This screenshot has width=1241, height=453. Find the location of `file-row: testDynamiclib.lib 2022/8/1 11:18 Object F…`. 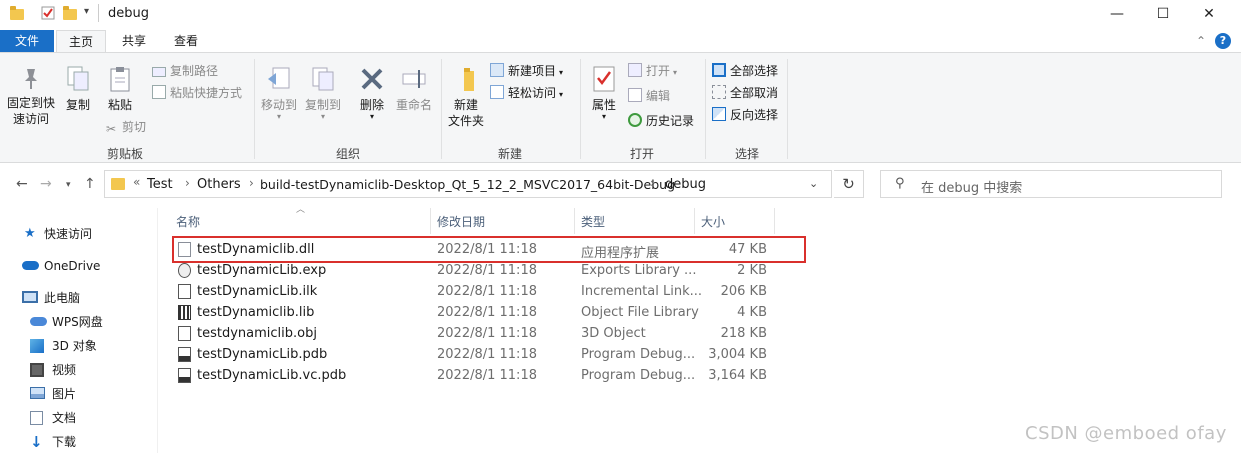

file-row: testDynamiclib.lib 2022/8/1 11:18 Object F… is located at coordinates (477, 312).